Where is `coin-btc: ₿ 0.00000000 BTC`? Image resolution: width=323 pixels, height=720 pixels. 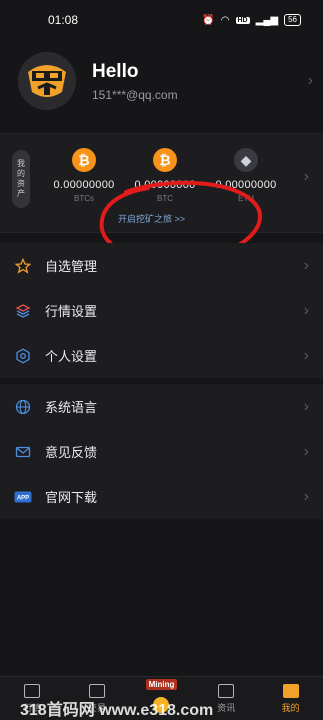
coin-btc: ₿ 0.00000000 BTC is located at coordinates (165, 175).